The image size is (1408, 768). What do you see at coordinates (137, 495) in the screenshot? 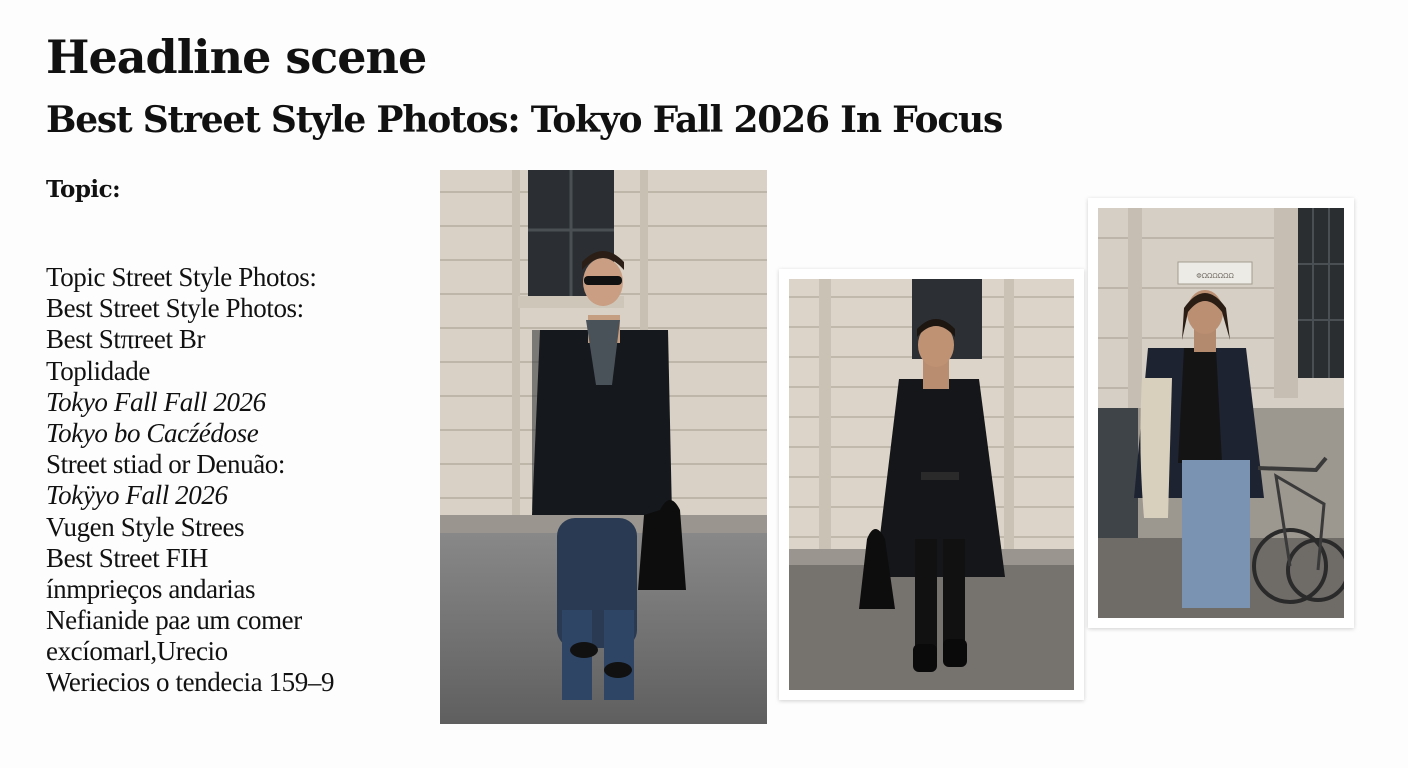
I see `topic-text-line: Tokÿyo Fall 2026` at bounding box center [137, 495].